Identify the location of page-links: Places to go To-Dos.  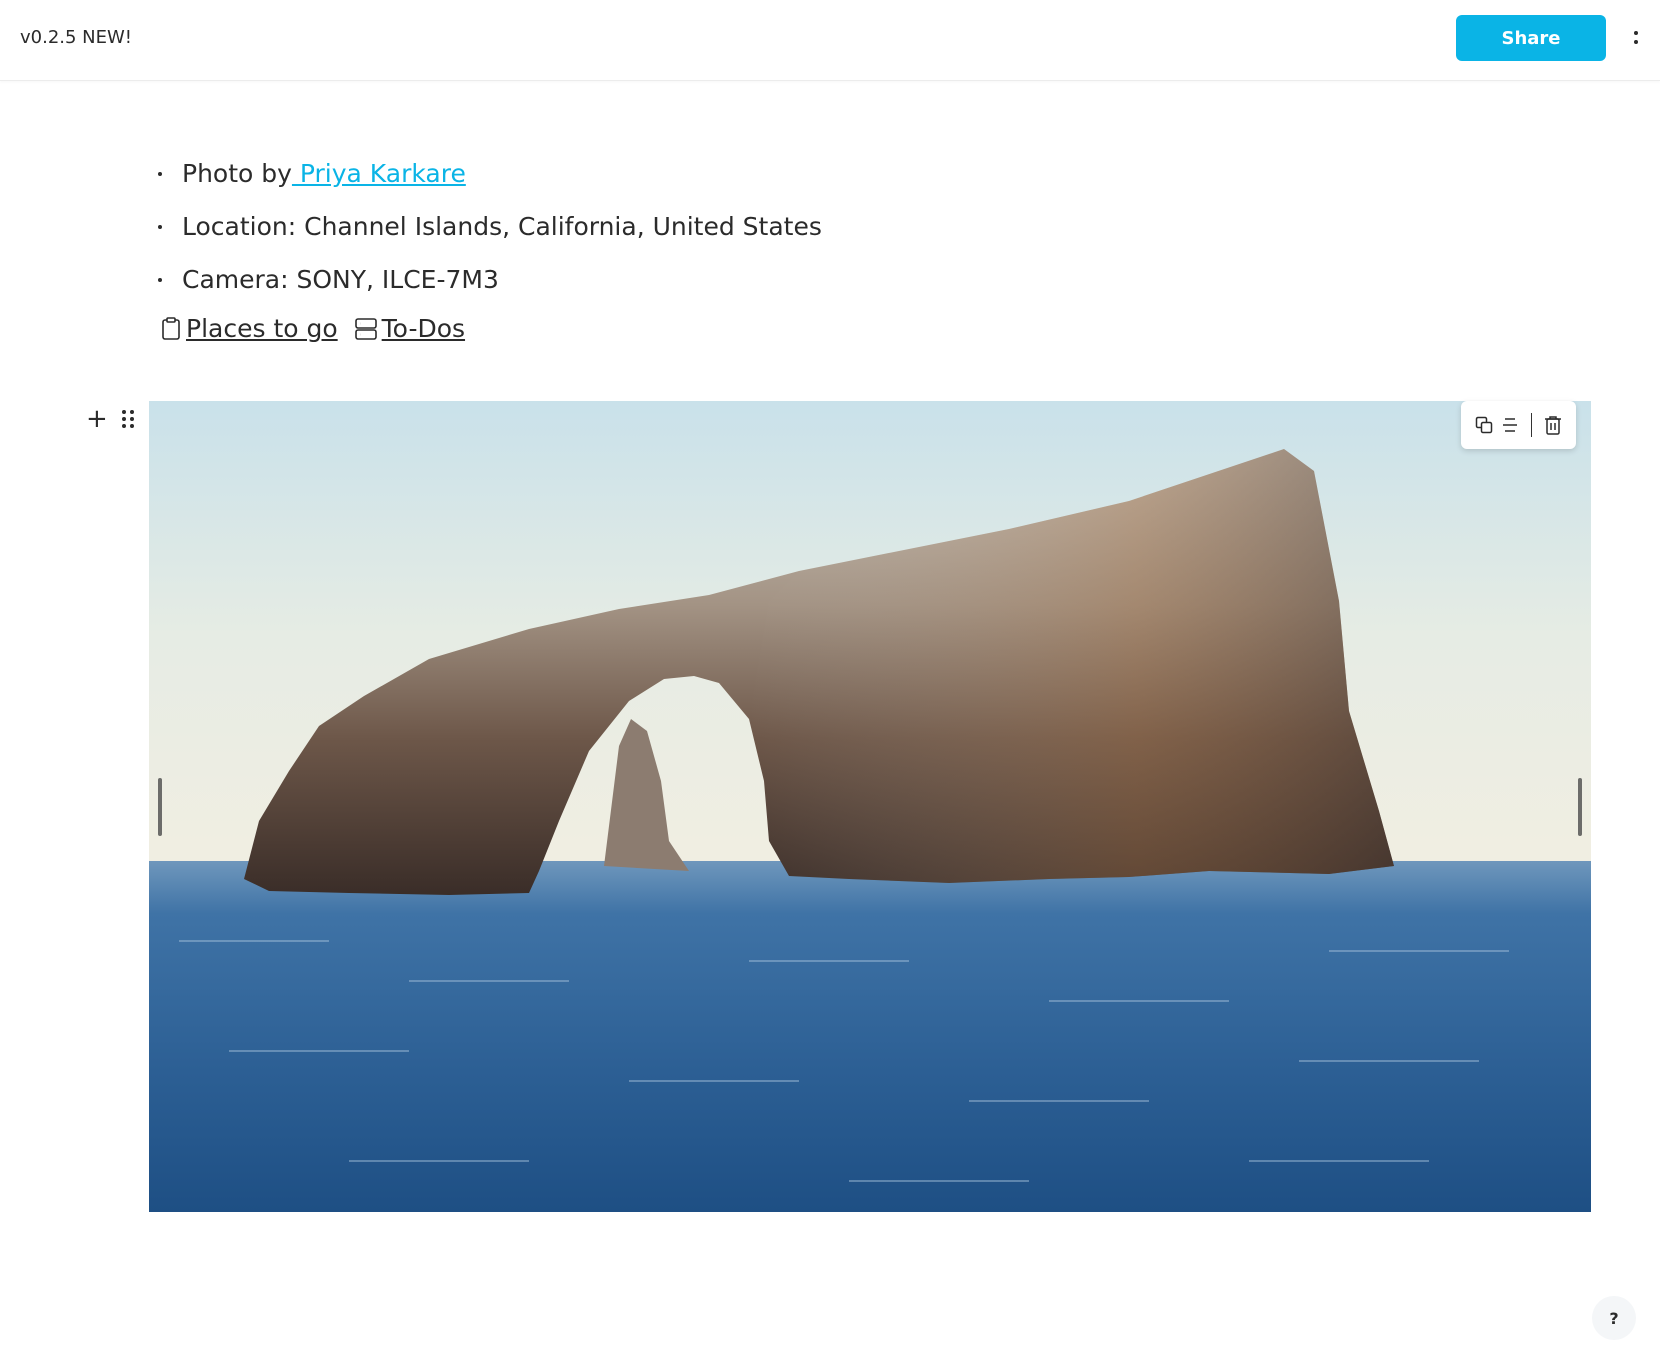
(320, 328).